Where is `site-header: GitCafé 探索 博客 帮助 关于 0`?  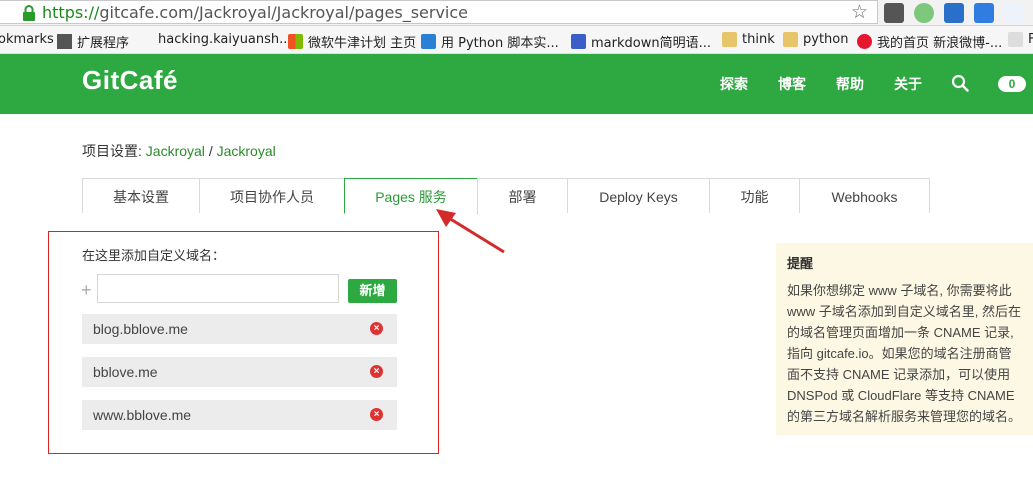
site-header: GitCafé 探索 博客 帮助 关于 0 is located at coordinates (516, 84).